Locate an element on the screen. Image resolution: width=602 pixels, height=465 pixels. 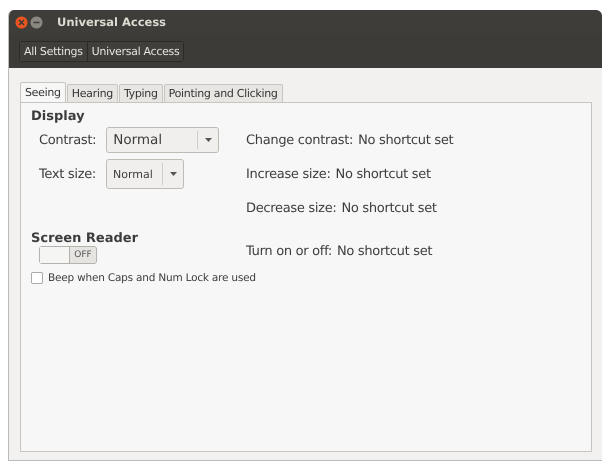
breadcrumb-button: Universal Access is located at coordinates (136, 51).